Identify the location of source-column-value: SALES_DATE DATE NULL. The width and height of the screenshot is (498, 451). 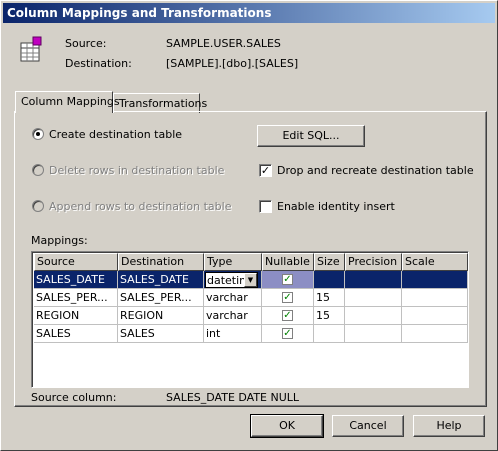
(233, 397).